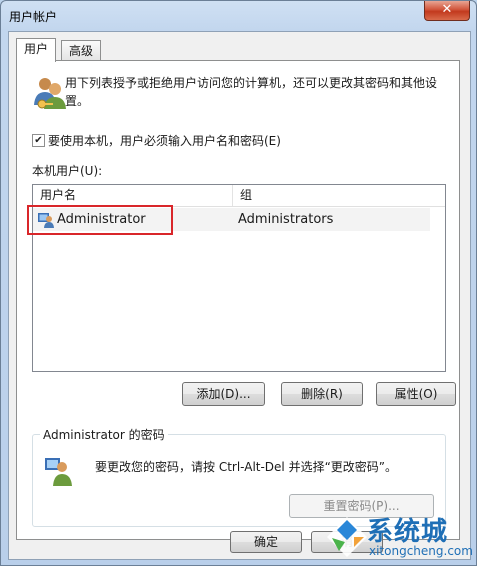  What do you see at coordinates (36, 50) in the screenshot?
I see `tab-users: 用户` at bounding box center [36, 50].